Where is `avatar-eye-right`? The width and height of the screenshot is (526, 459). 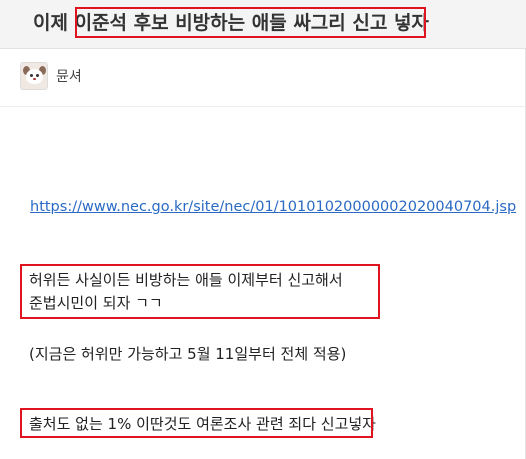 avatar-eye-right is located at coordinates (37, 75).